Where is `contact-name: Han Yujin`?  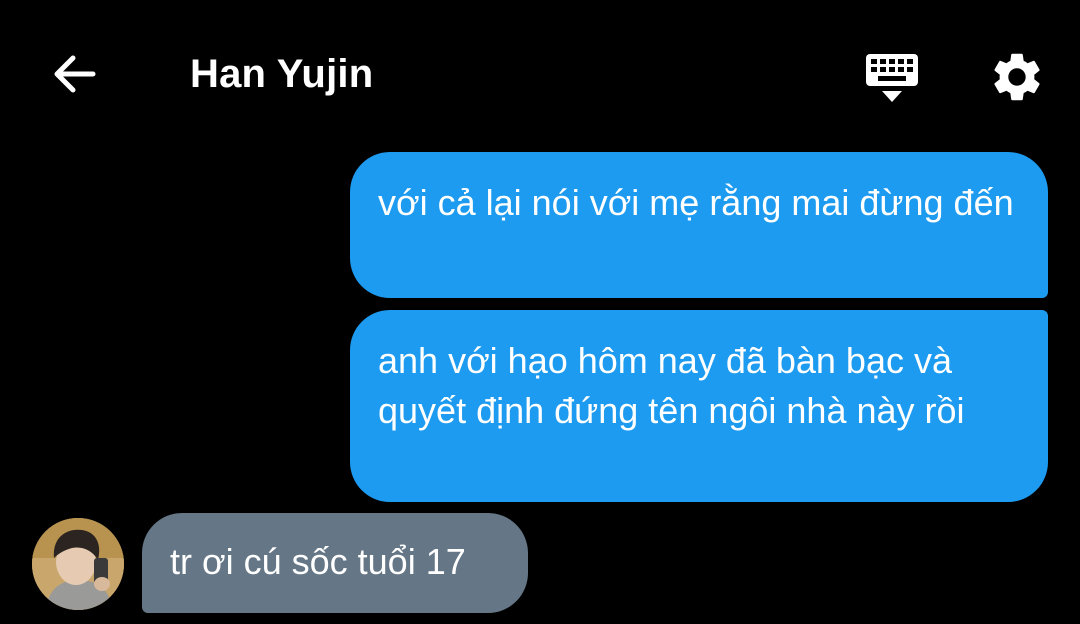
contact-name: Han Yujin is located at coordinates (281, 74).